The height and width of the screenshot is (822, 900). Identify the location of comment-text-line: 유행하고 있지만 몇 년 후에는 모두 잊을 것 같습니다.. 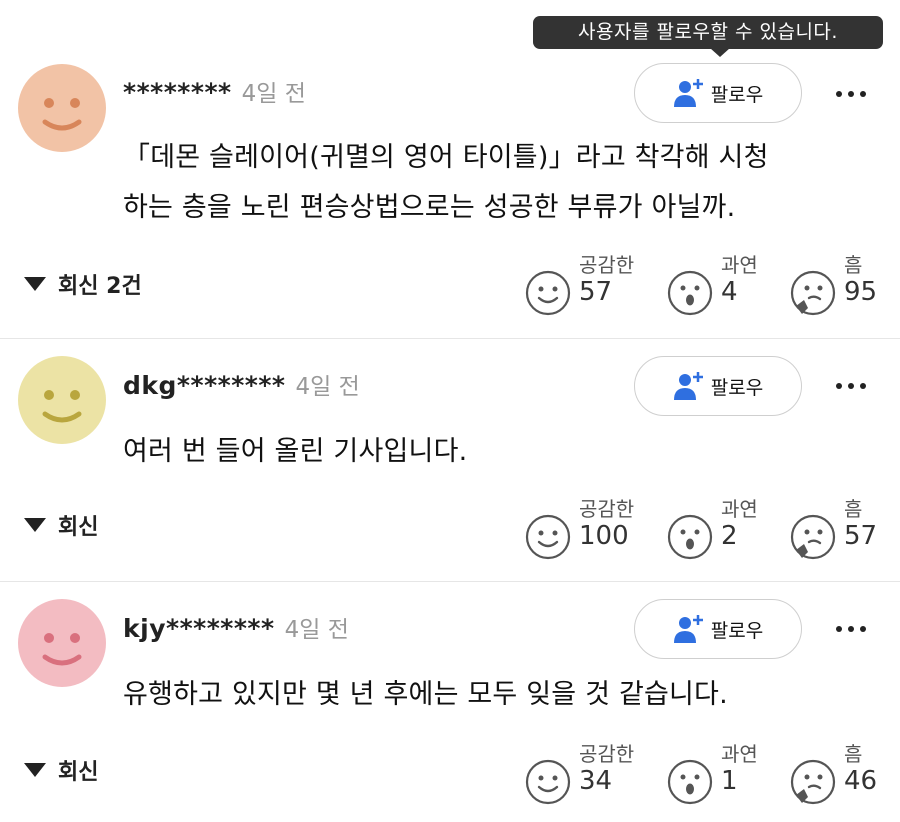
(425, 694).